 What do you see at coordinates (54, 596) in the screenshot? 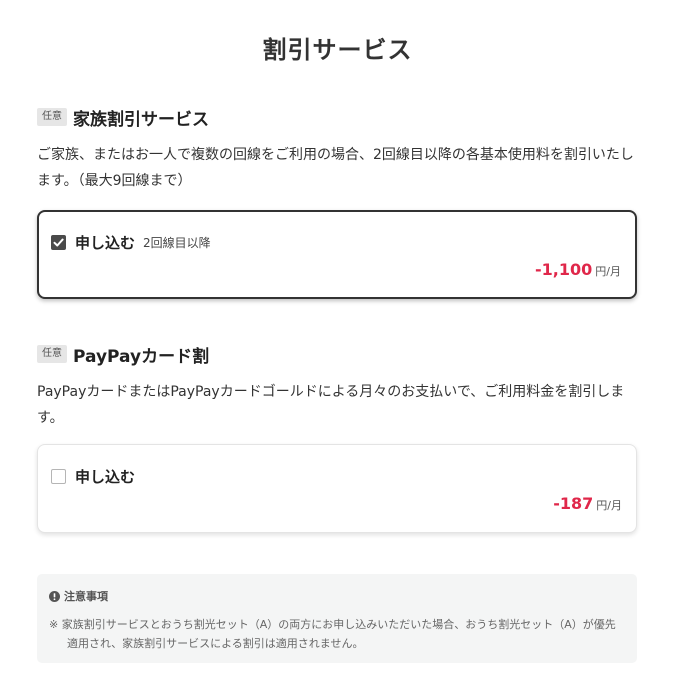
I see `info-icon` at bounding box center [54, 596].